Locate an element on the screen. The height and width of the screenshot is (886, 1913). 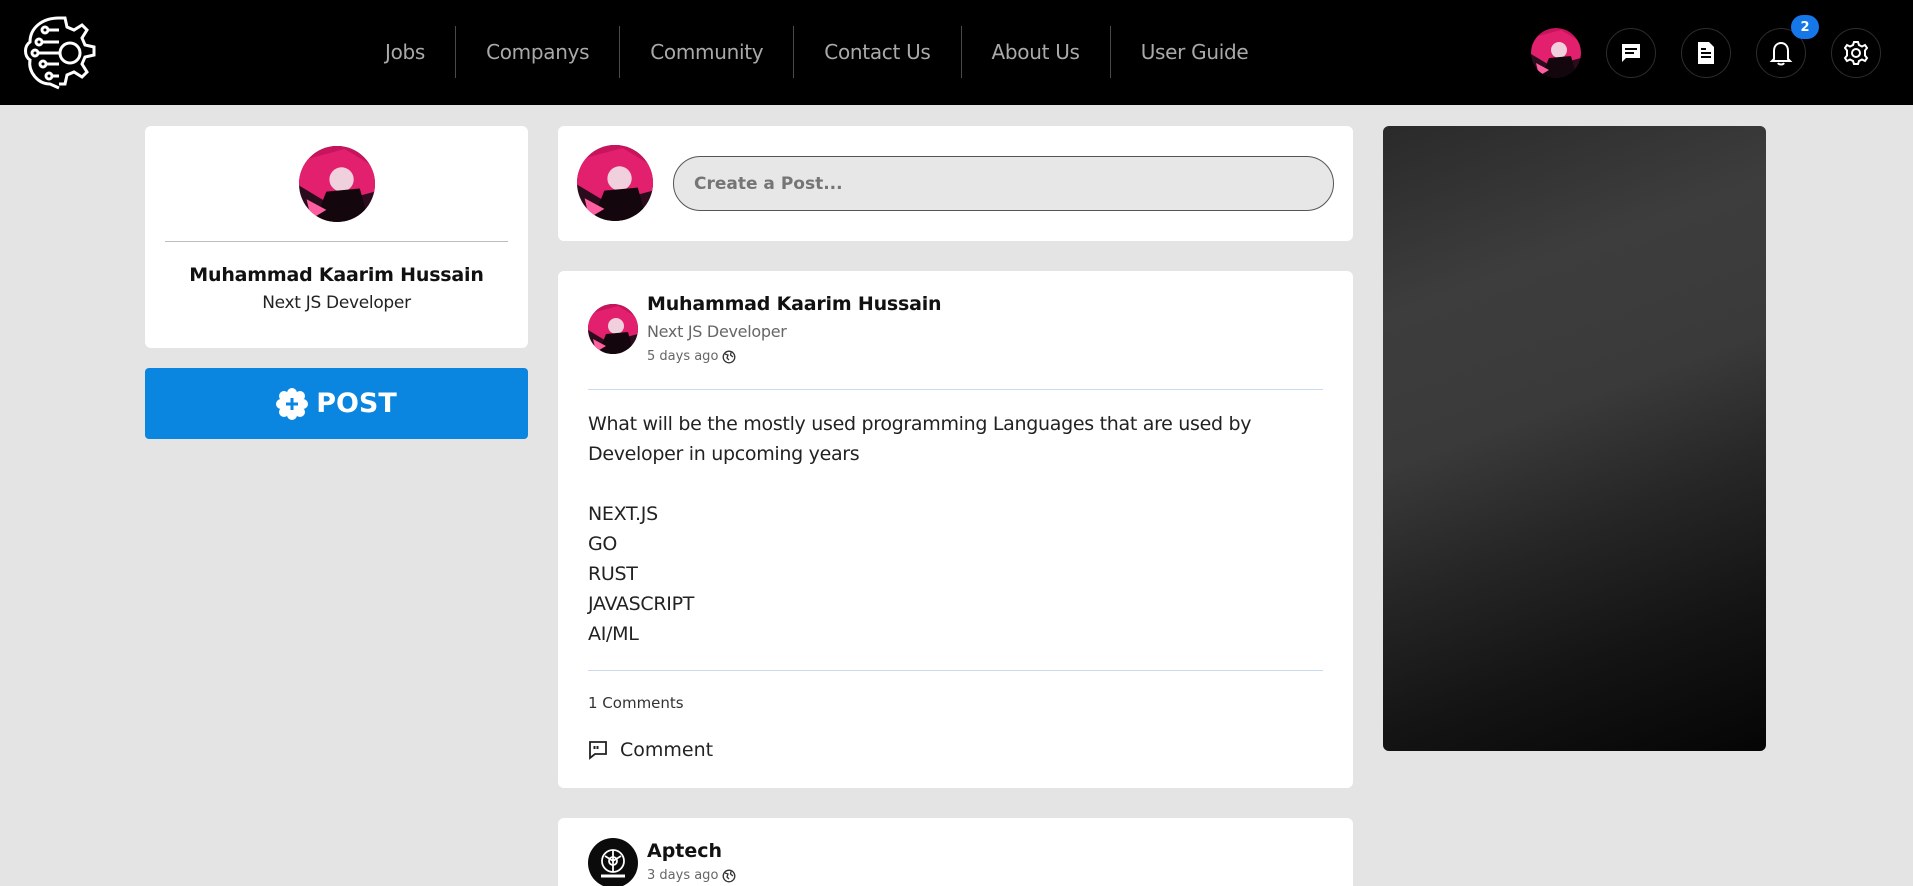
nav-link-companys: Companys is located at coordinates (537, 52).